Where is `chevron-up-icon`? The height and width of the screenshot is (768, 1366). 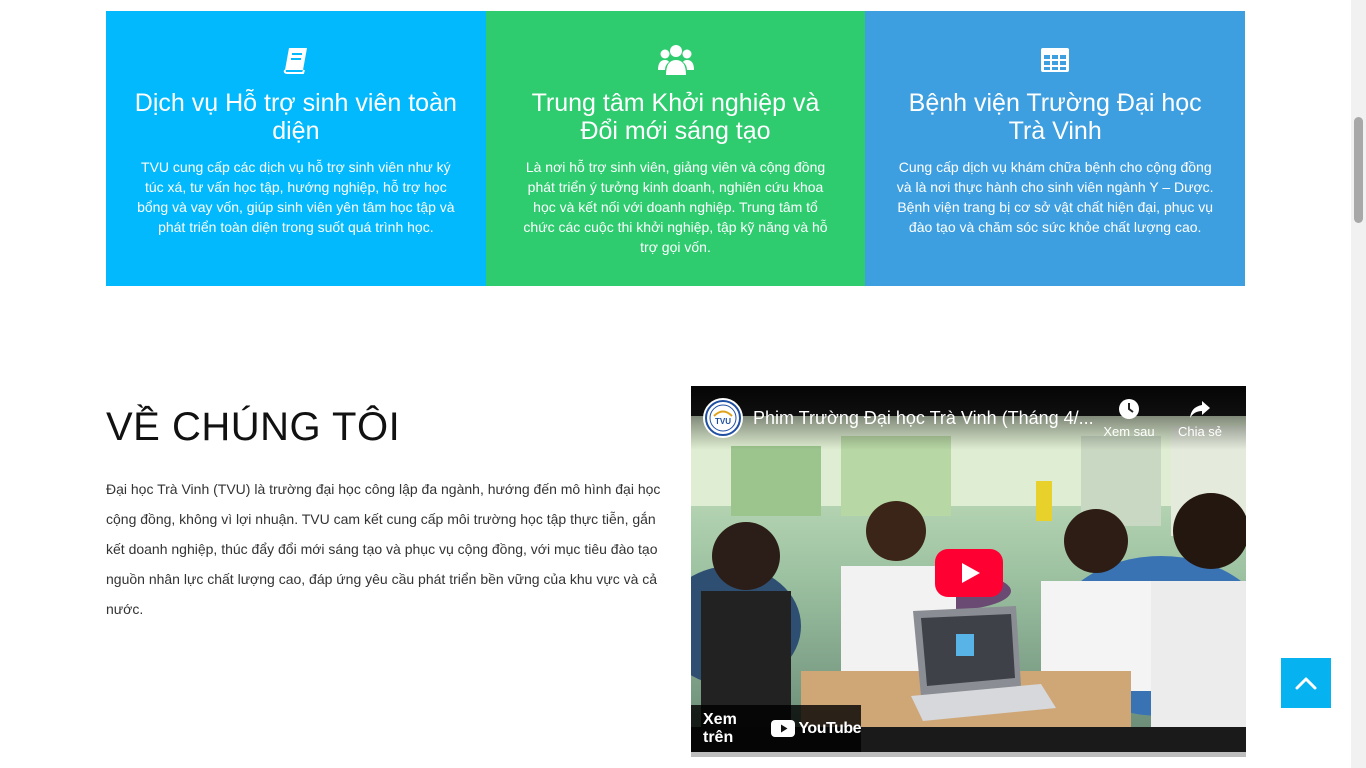 chevron-up-icon is located at coordinates (1306, 683).